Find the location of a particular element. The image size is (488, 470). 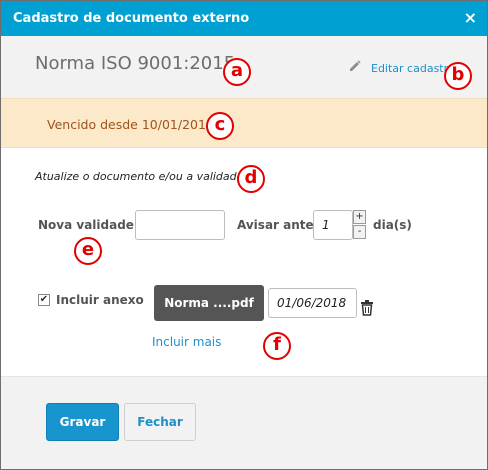

document-name: Norma ISO 9001:2015 is located at coordinates (135, 63).